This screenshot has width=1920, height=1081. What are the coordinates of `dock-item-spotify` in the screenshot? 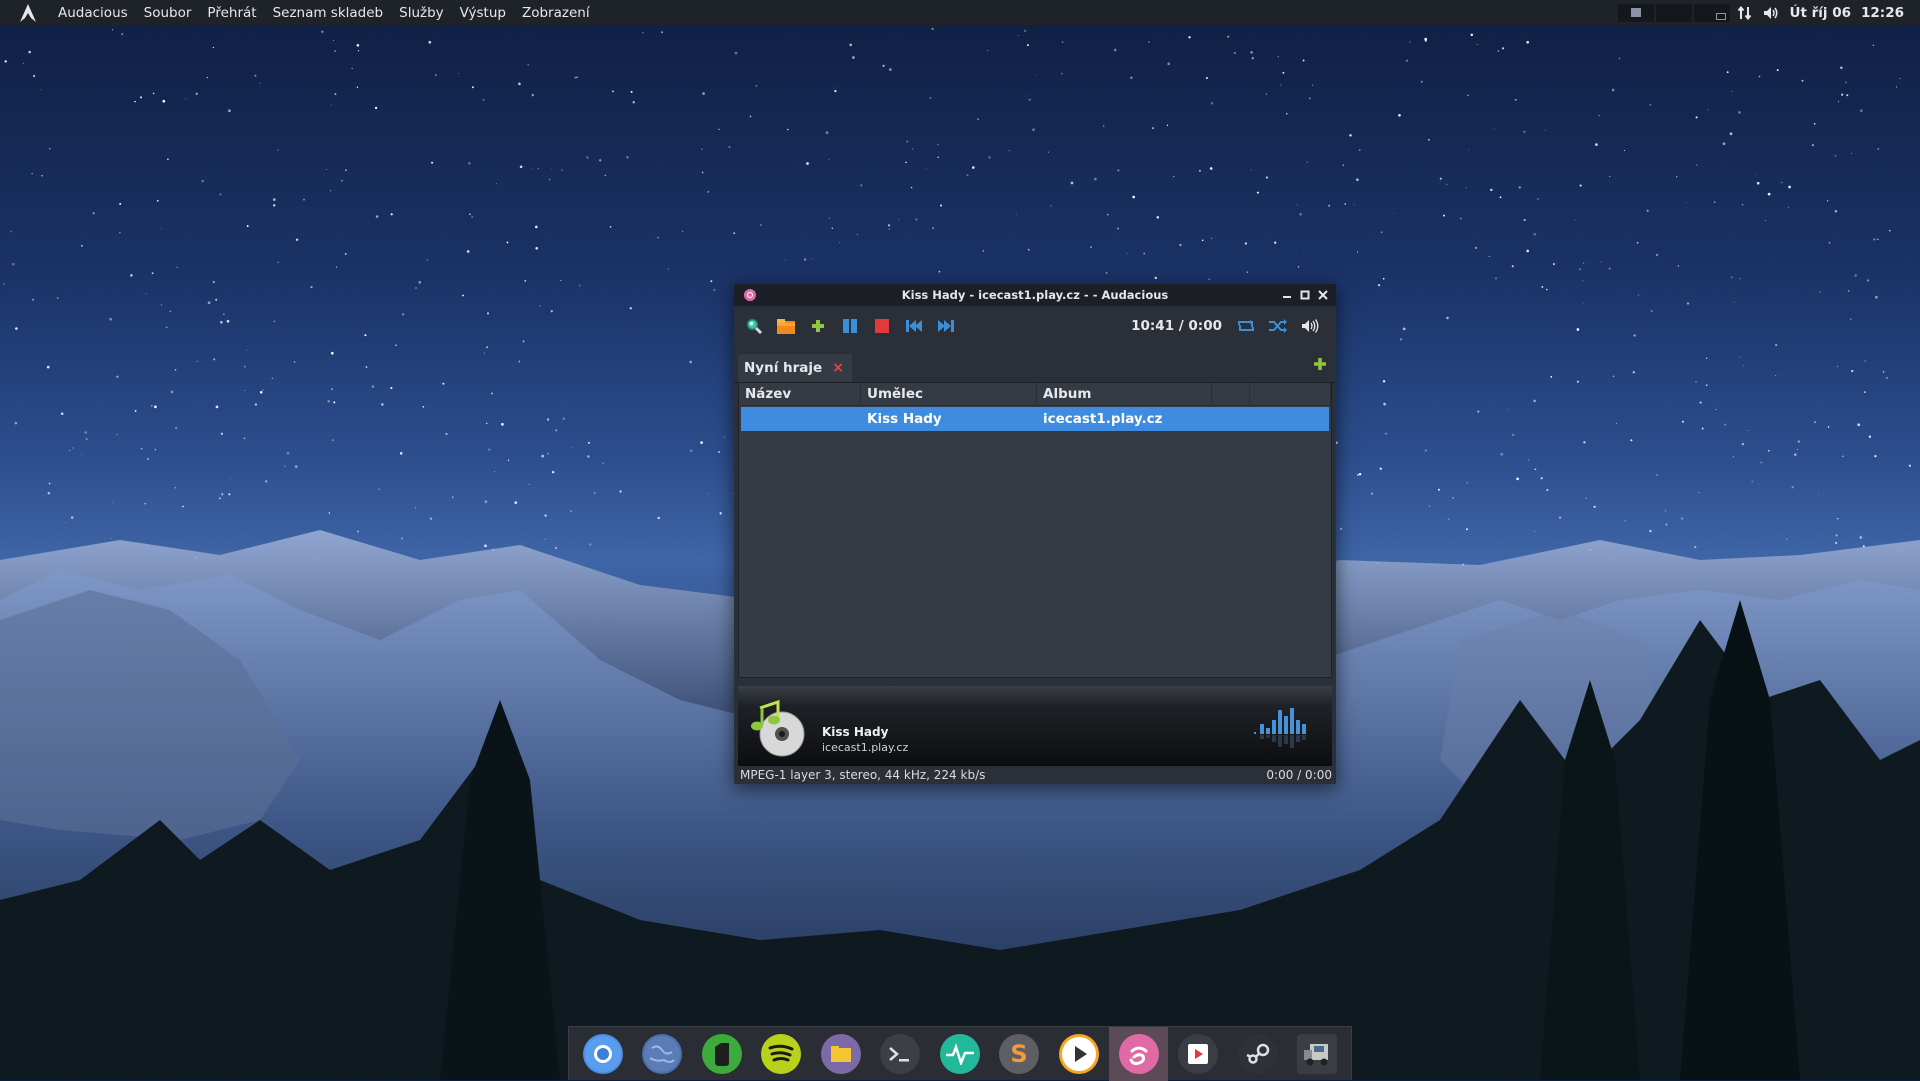 It's located at (782, 1054).